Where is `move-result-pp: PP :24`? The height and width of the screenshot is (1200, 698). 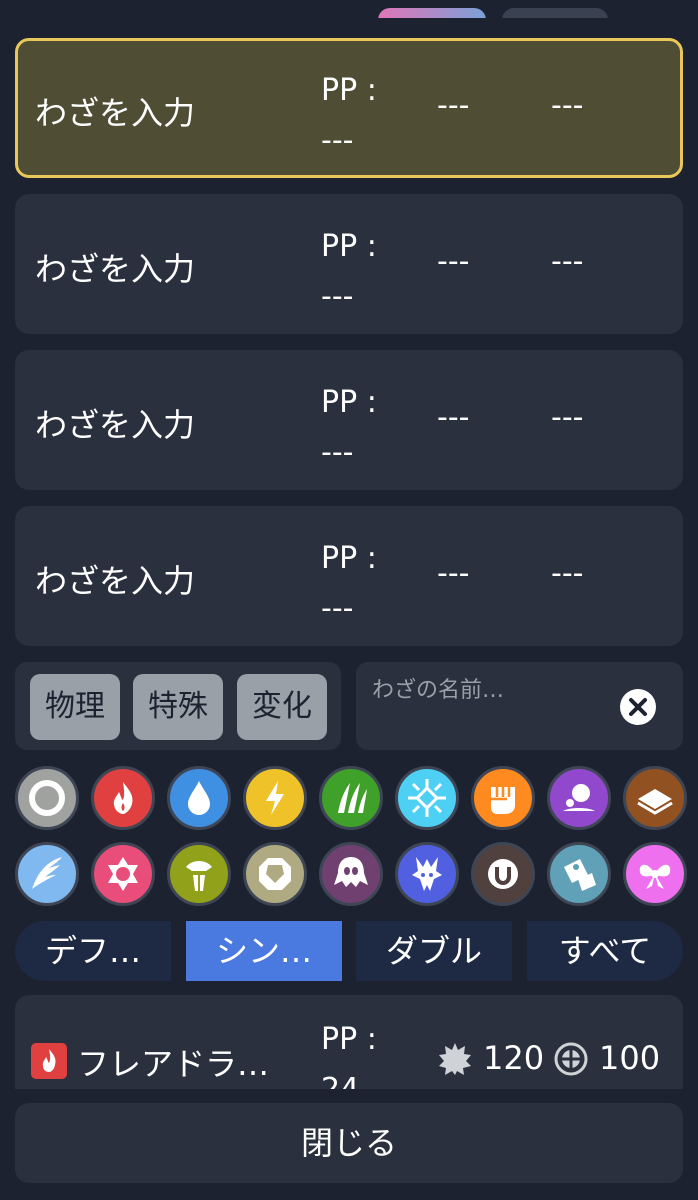 move-result-pp: PP :24 is located at coordinates (349, 1055).